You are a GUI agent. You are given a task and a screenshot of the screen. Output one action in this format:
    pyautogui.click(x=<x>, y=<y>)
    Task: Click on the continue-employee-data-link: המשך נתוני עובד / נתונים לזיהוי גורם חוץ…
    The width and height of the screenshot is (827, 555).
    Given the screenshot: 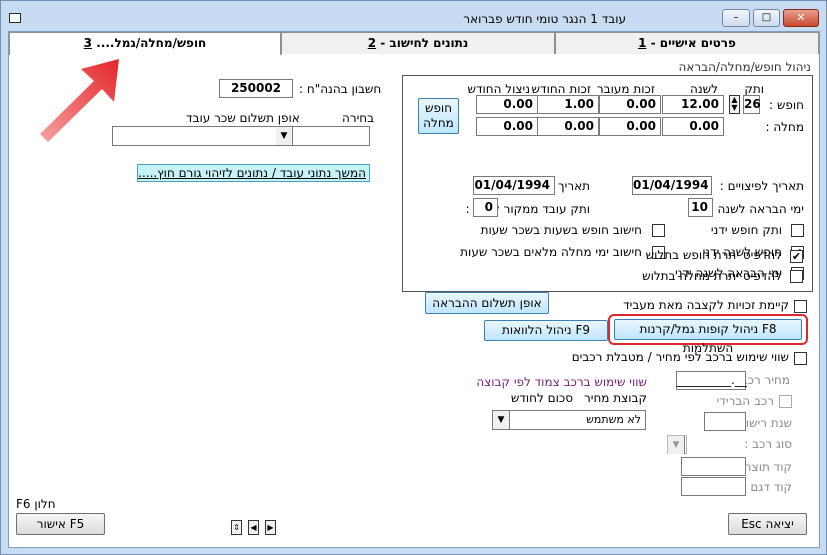 What is the action you would take?
    pyautogui.click(x=253, y=173)
    